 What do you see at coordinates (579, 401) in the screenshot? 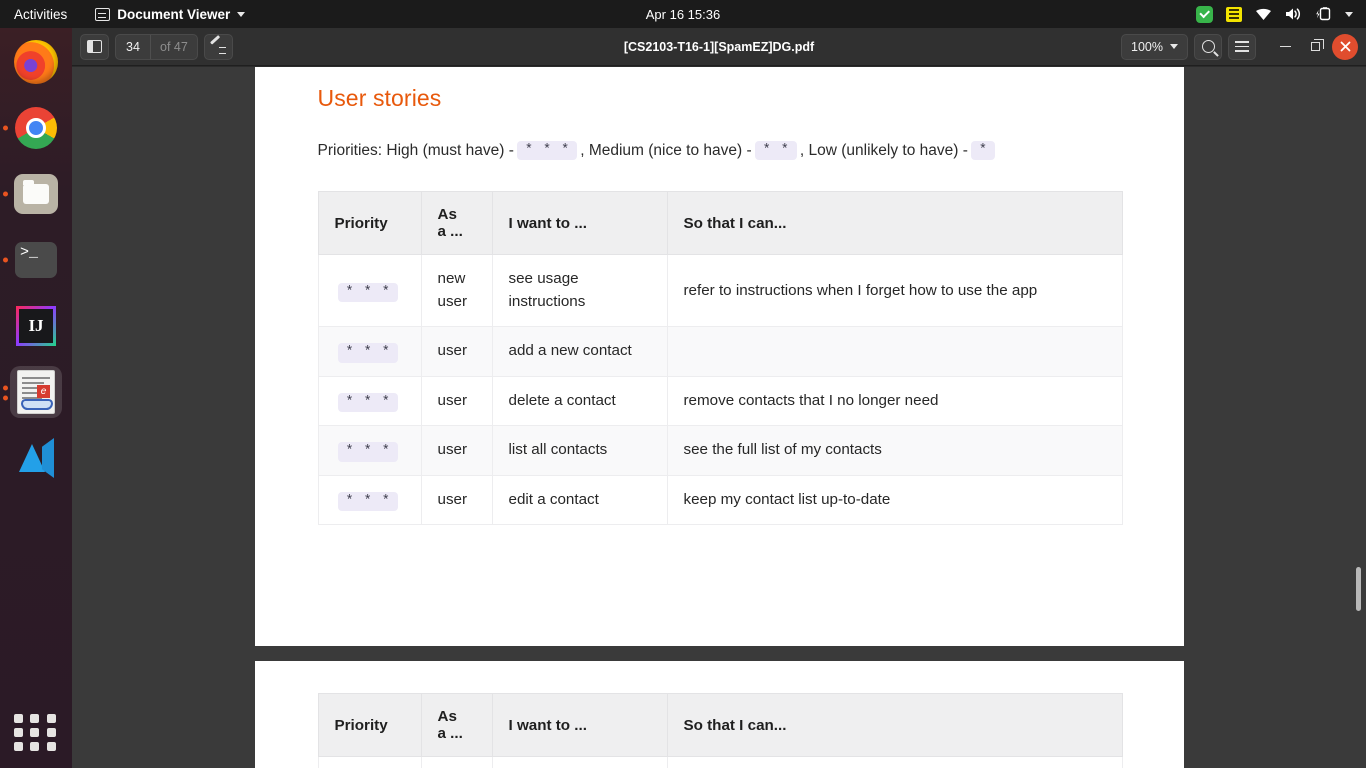
I see `cell-i-want-to: delete a contact` at bounding box center [579, 401].